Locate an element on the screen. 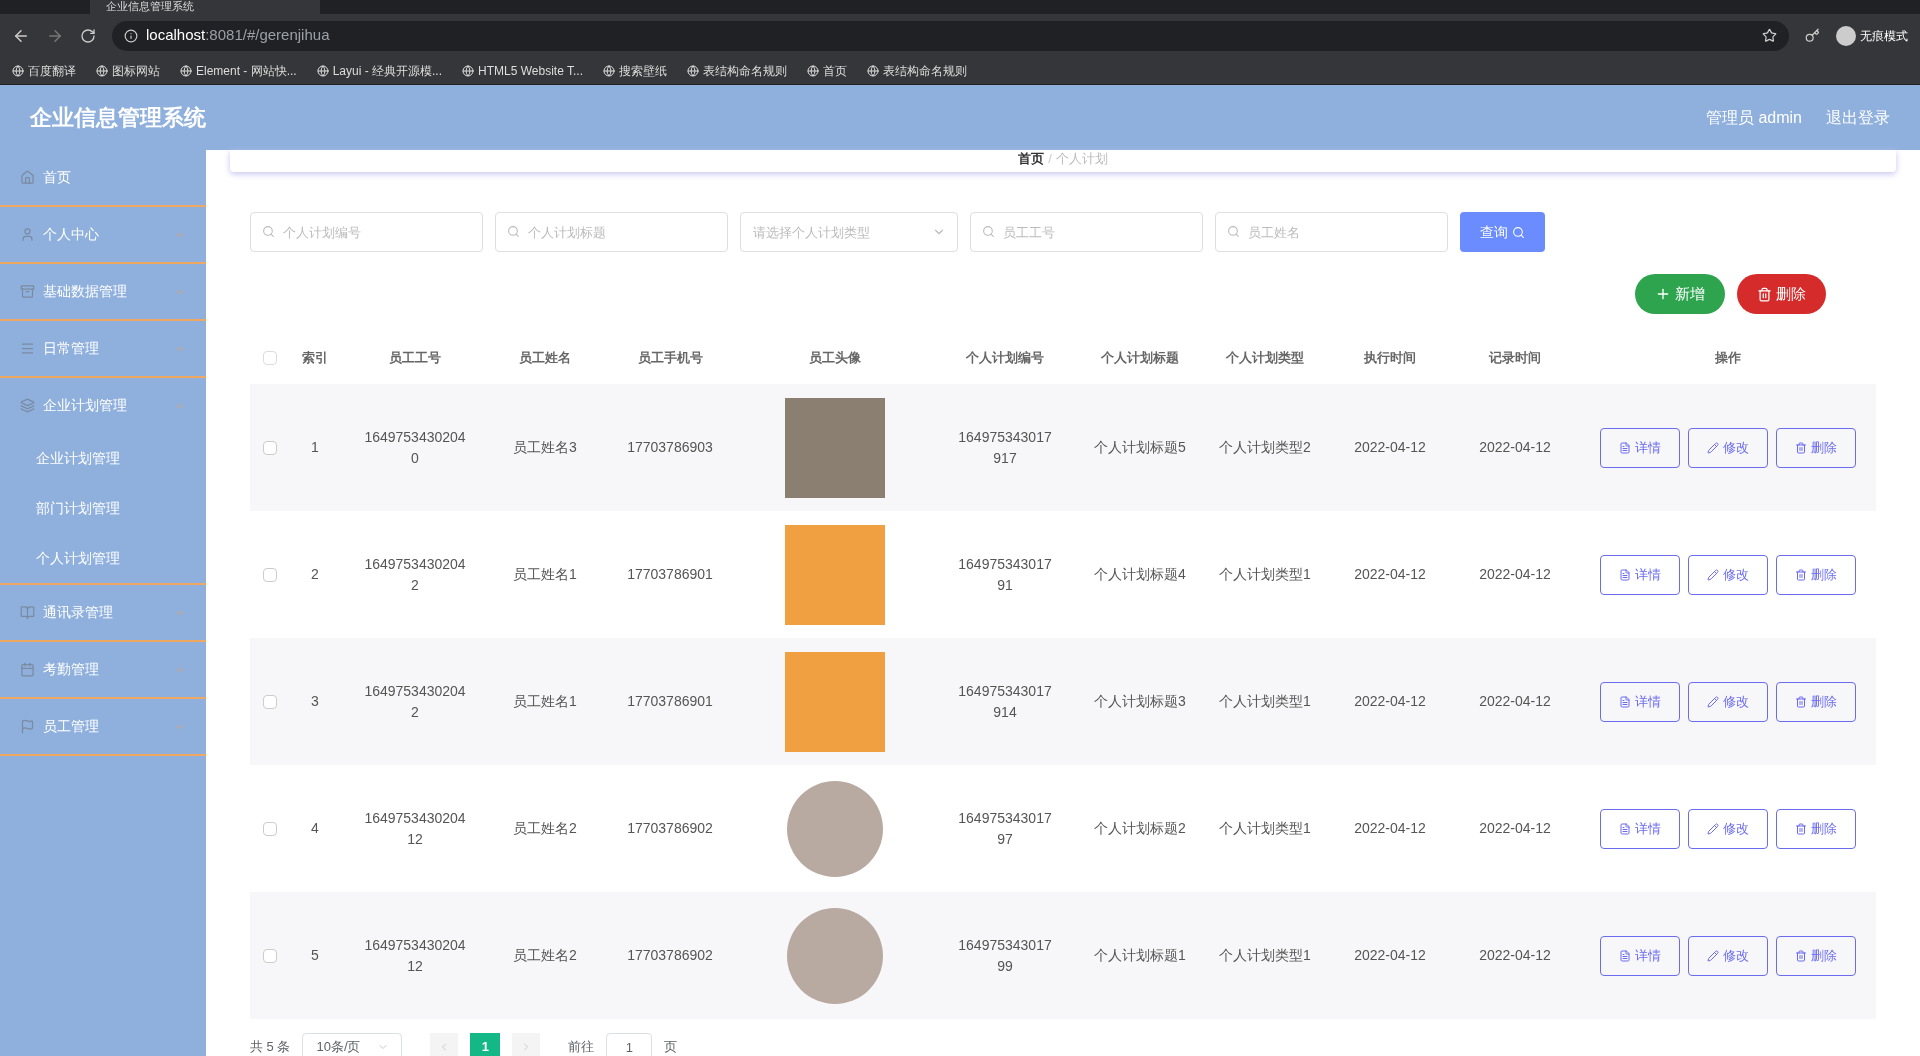  select-field: 请选择个人计划类型 is located at coordinates (849, 232).